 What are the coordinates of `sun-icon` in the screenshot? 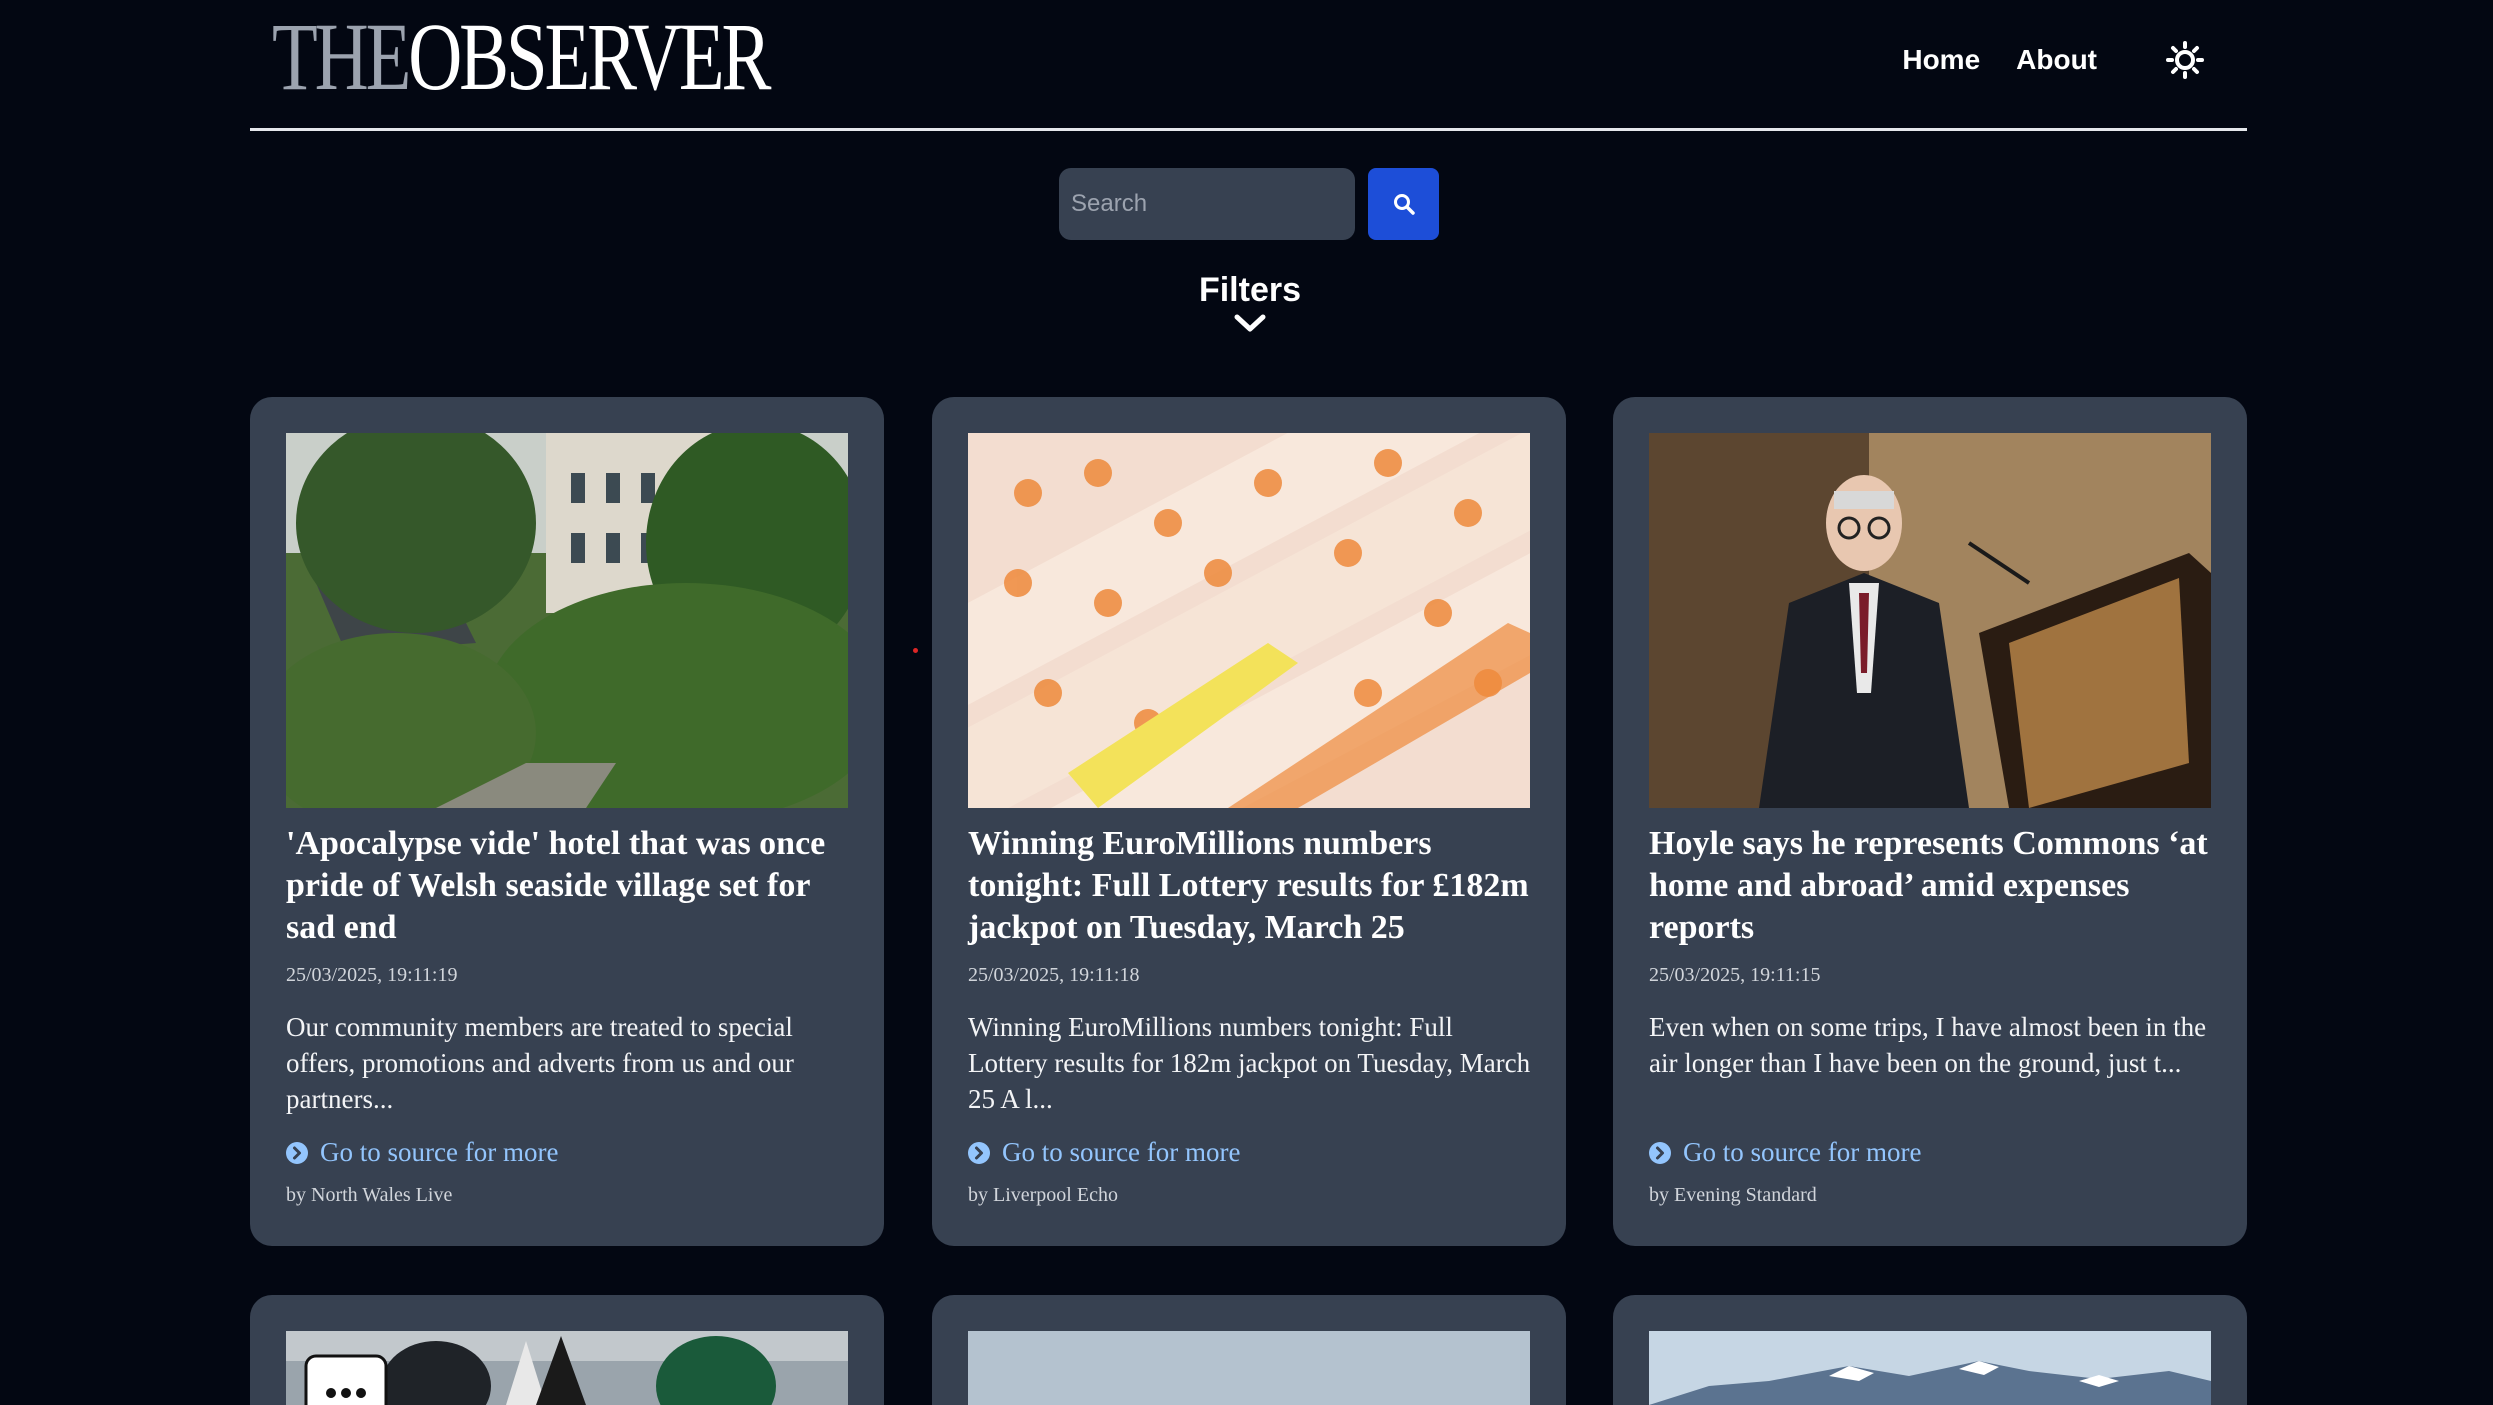 It's located at (2185, 60).